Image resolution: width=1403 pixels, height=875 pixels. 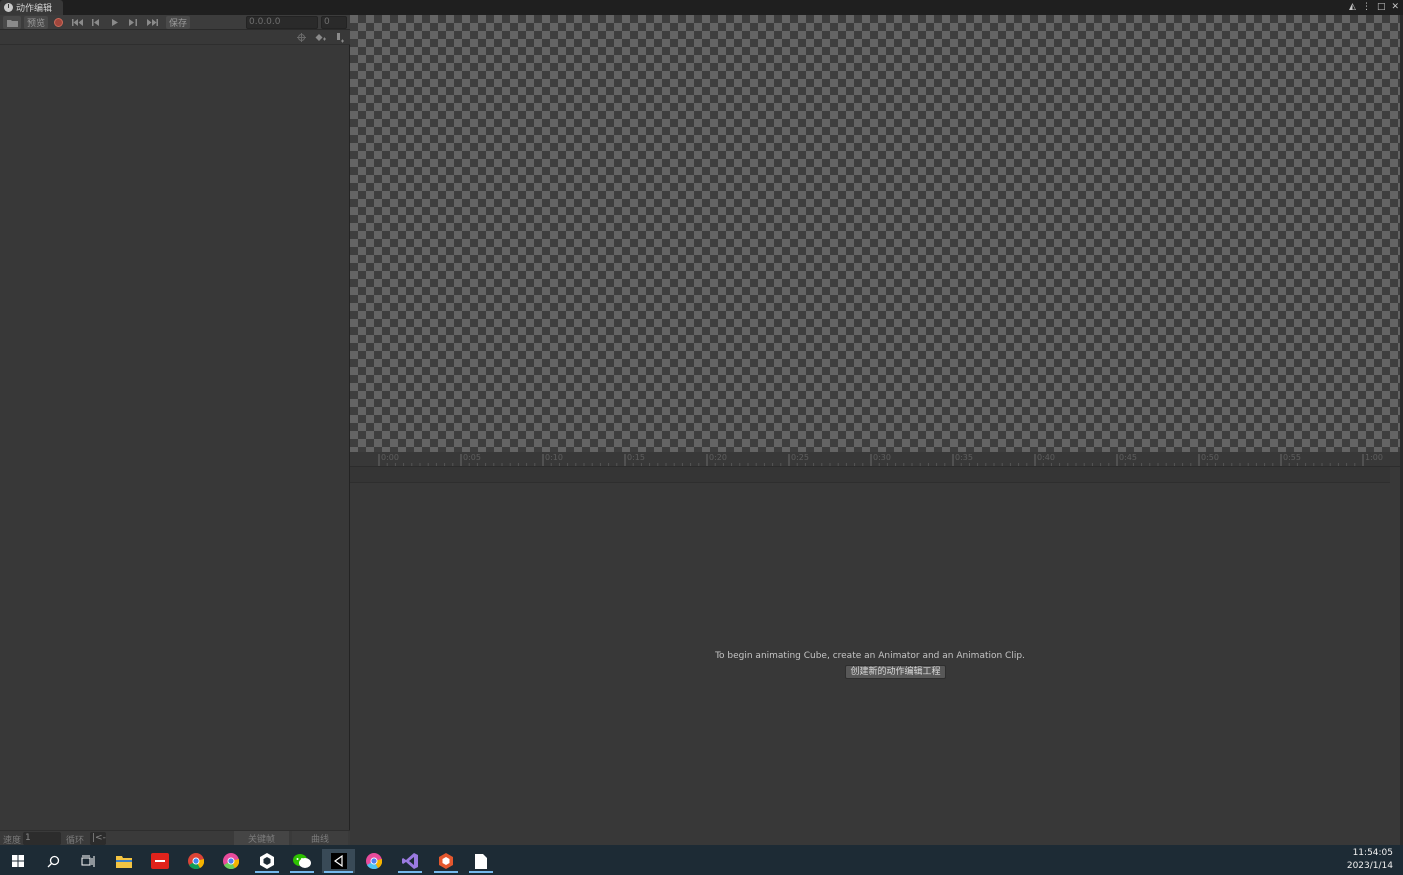 I want to click on maximize-icon: □, so click(x=1381, y=7).